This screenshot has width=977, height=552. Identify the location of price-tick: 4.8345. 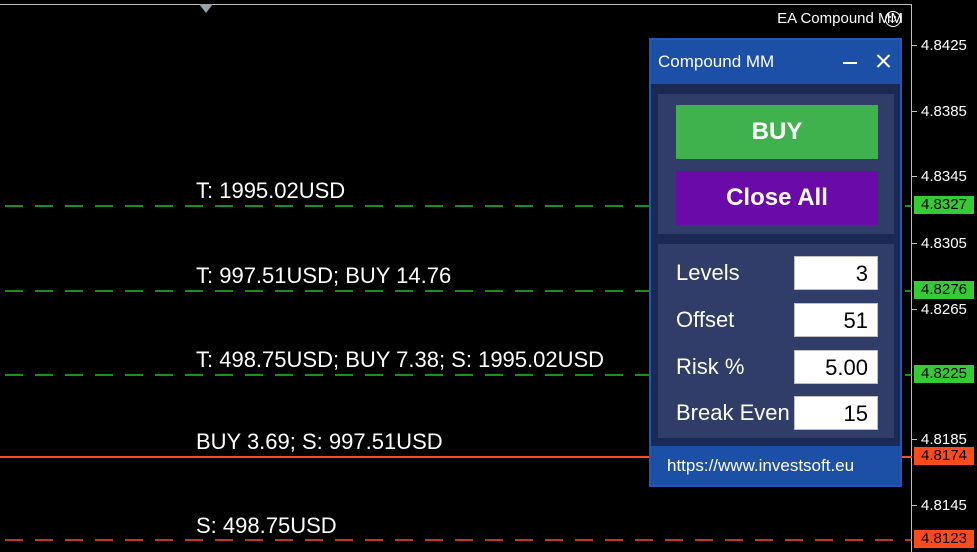
(939, 176).